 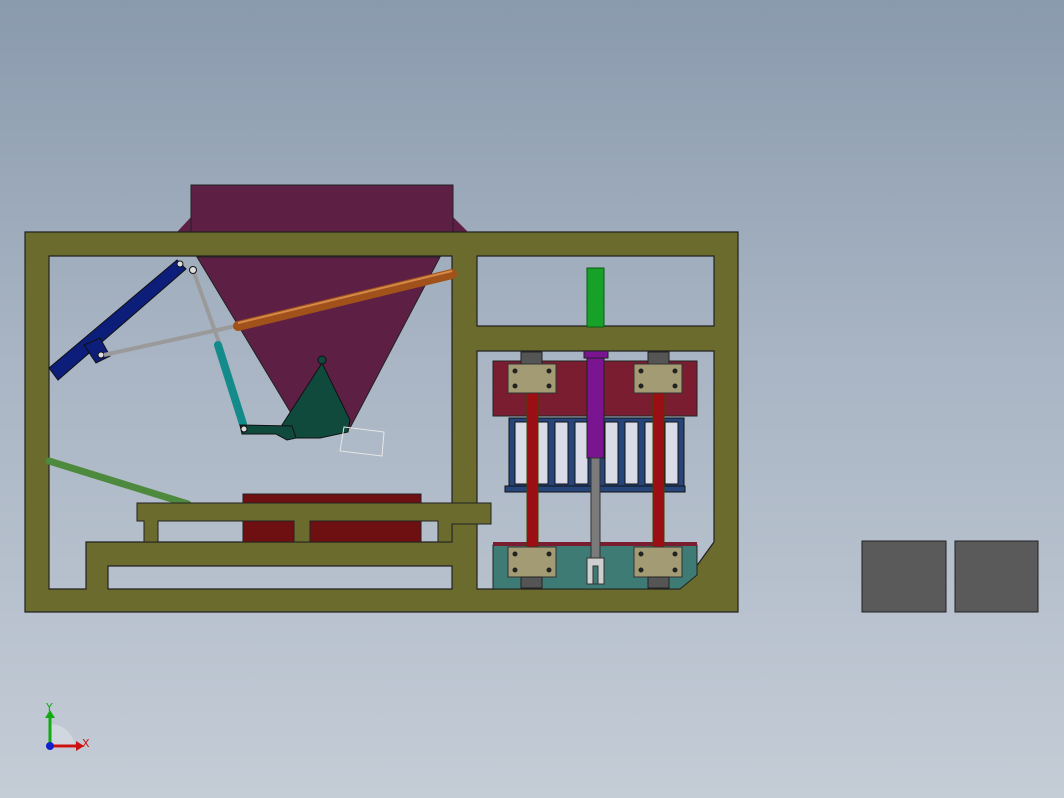 I want to click on hopper-side-flange-left, so click(x=184, y=225).